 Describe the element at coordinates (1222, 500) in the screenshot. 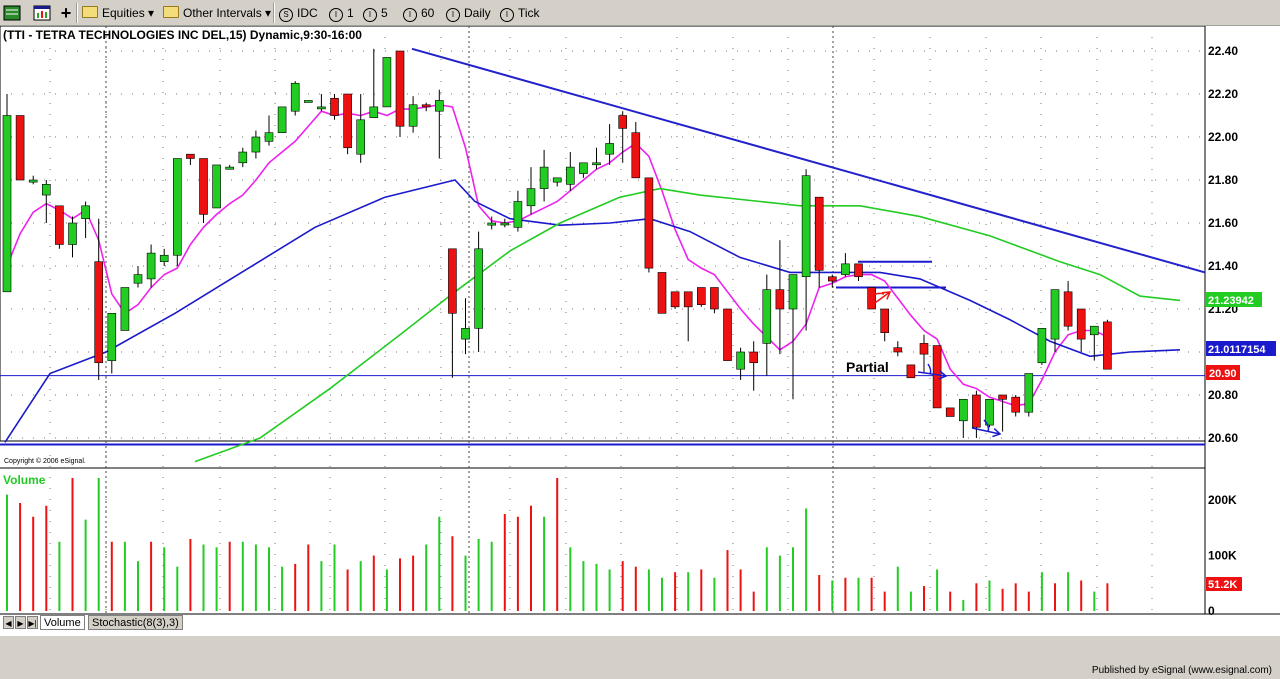

I see `volume-tick-label: 200K` at that location.